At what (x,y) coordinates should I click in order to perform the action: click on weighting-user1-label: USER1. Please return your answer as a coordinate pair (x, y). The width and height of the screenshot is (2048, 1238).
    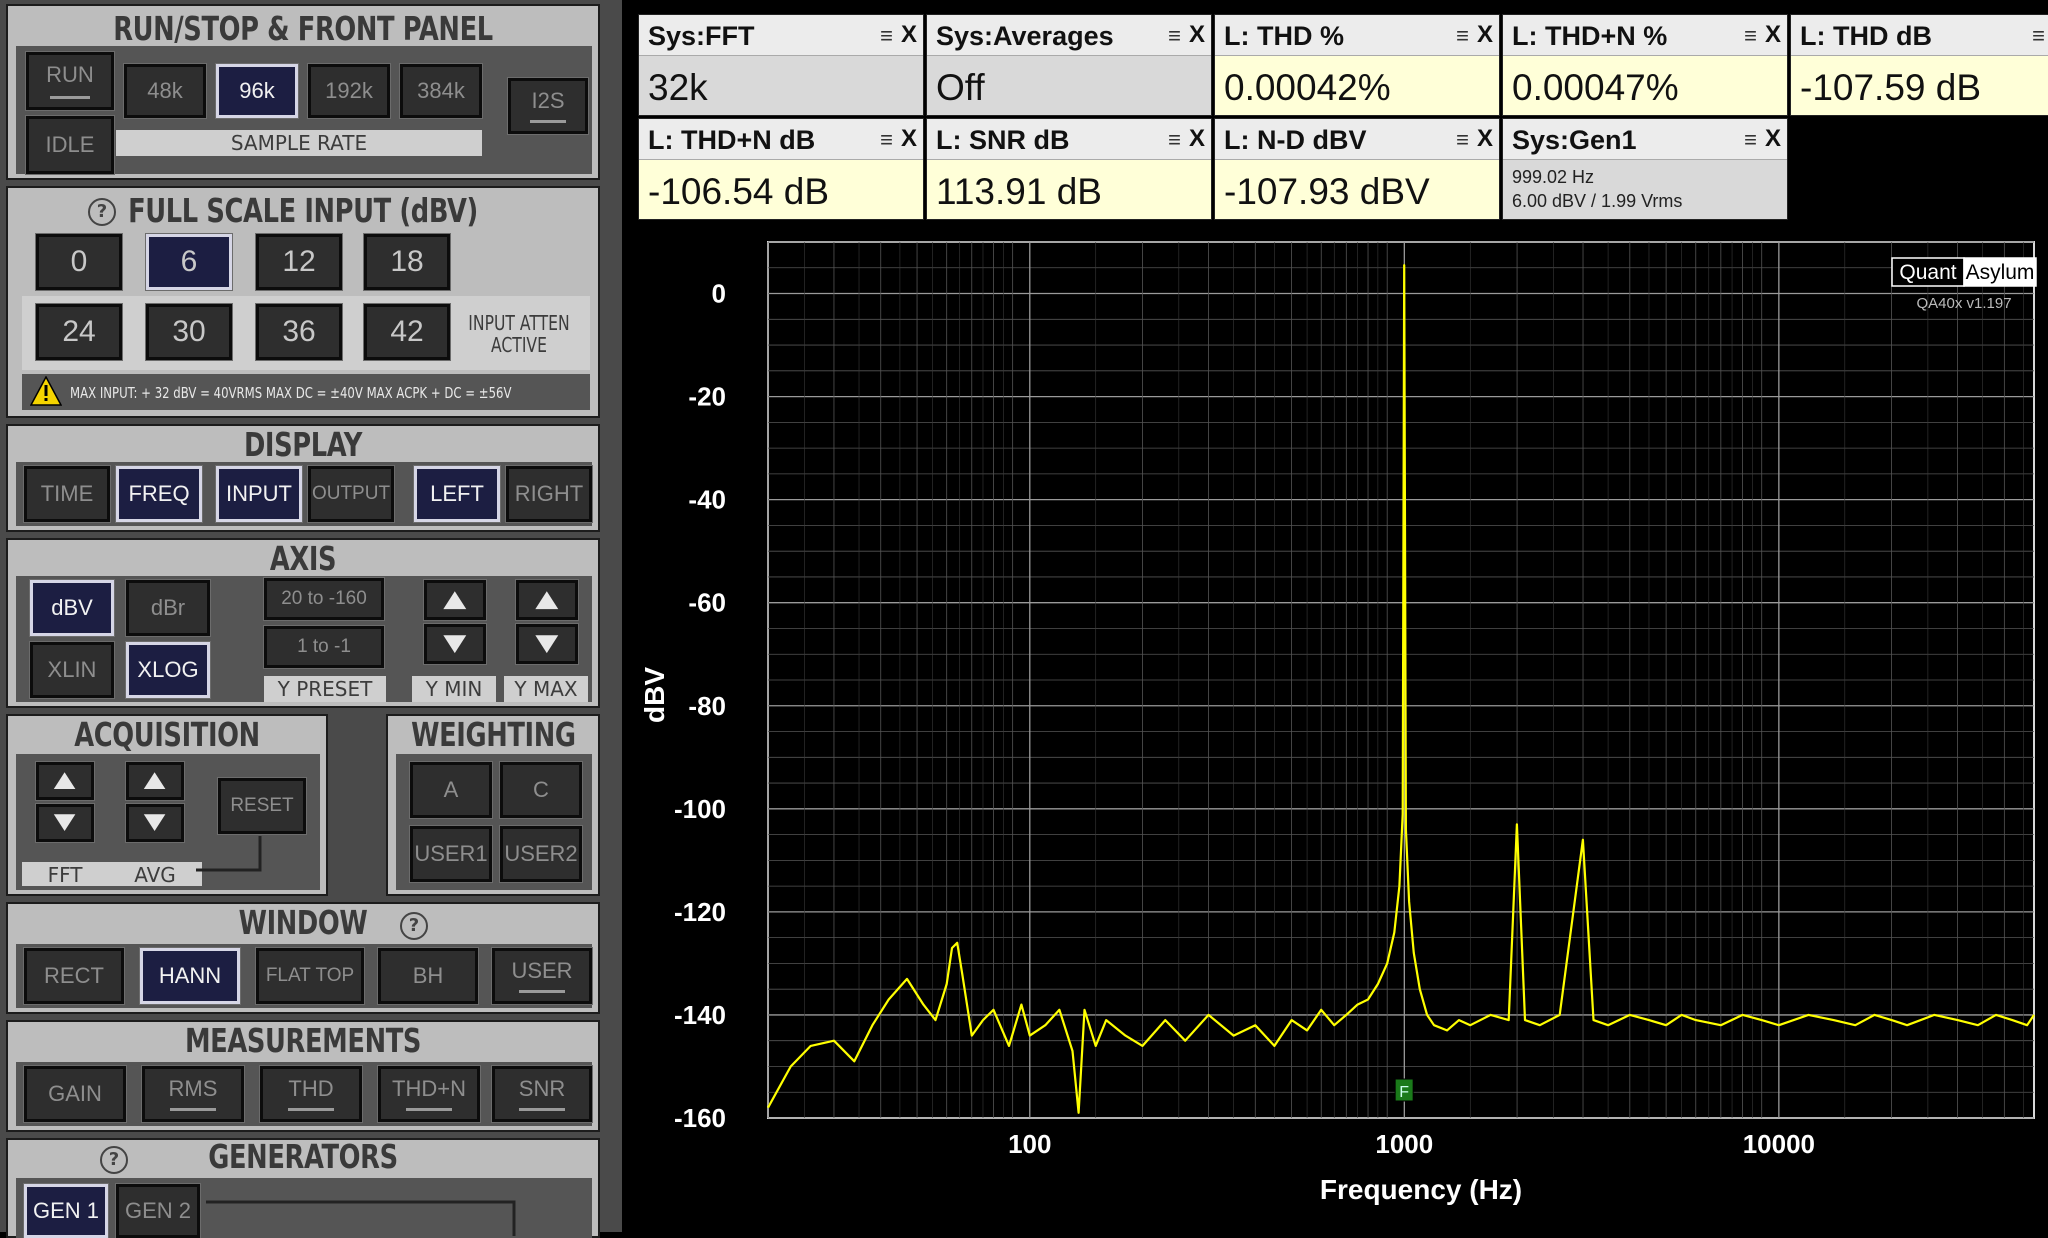
    Looking at the image, I should click on (451, 853).